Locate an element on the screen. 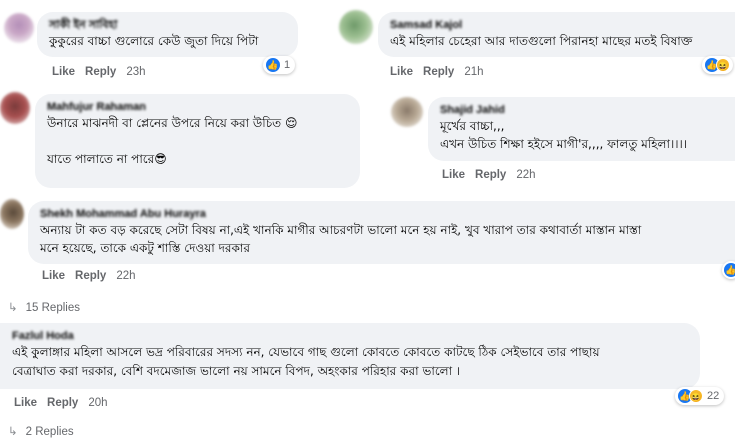 The width and height of the screenshot is (735, 438). comment-author: Mahfujur Rahaman is located at coordinates (197, 107).